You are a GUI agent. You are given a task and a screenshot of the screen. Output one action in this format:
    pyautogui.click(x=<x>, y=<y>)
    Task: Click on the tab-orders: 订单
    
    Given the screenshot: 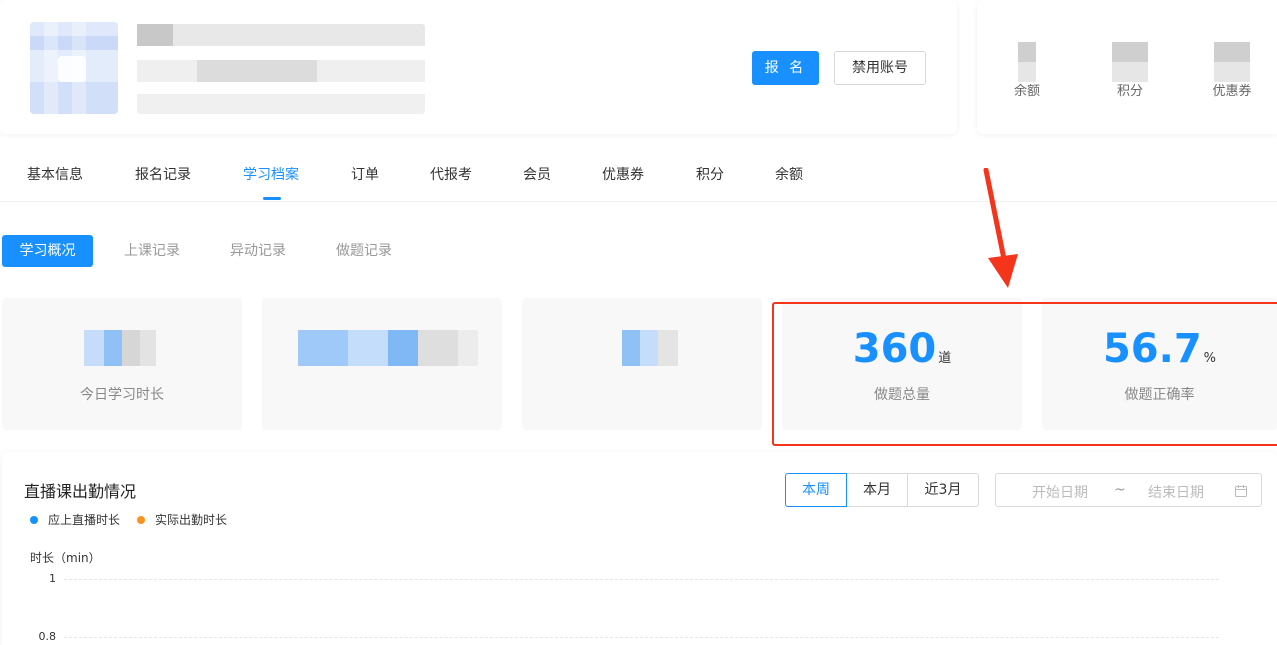 What is the action you would take?
    pyautogui.click(x=365, y=174)
    